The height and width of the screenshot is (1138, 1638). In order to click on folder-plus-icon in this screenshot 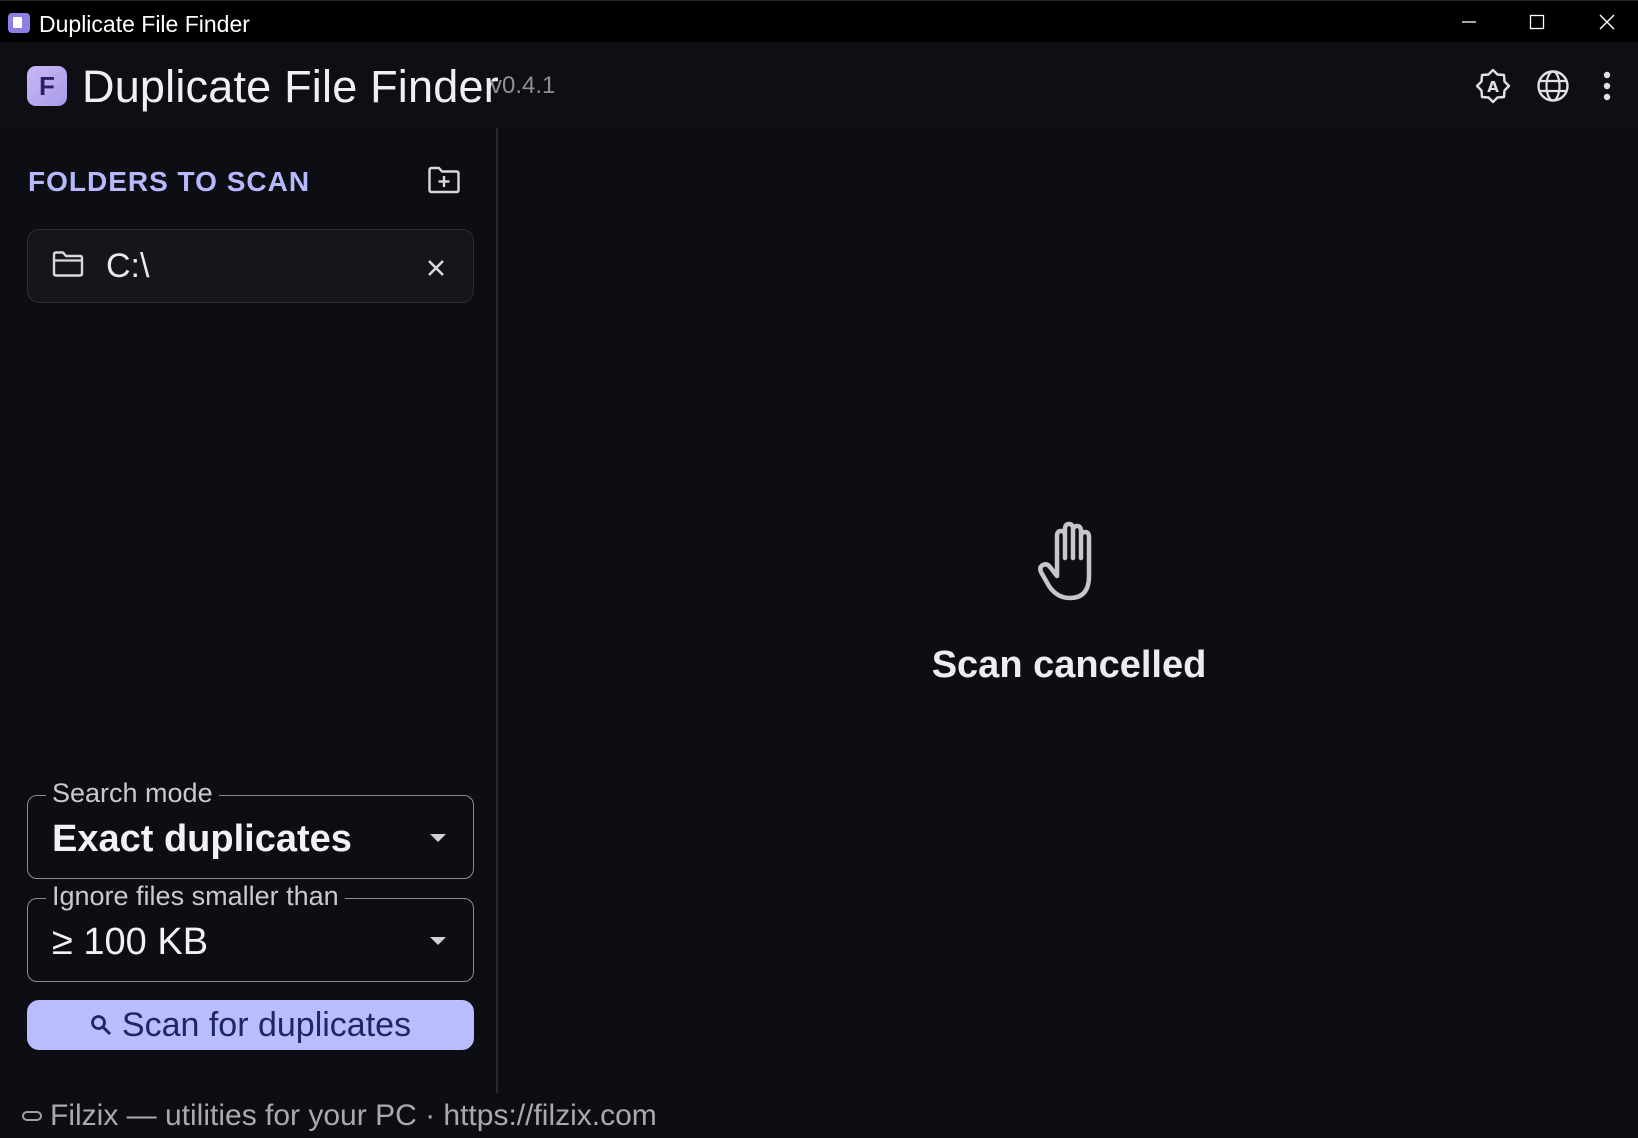, I will do `click(444, 180)`.